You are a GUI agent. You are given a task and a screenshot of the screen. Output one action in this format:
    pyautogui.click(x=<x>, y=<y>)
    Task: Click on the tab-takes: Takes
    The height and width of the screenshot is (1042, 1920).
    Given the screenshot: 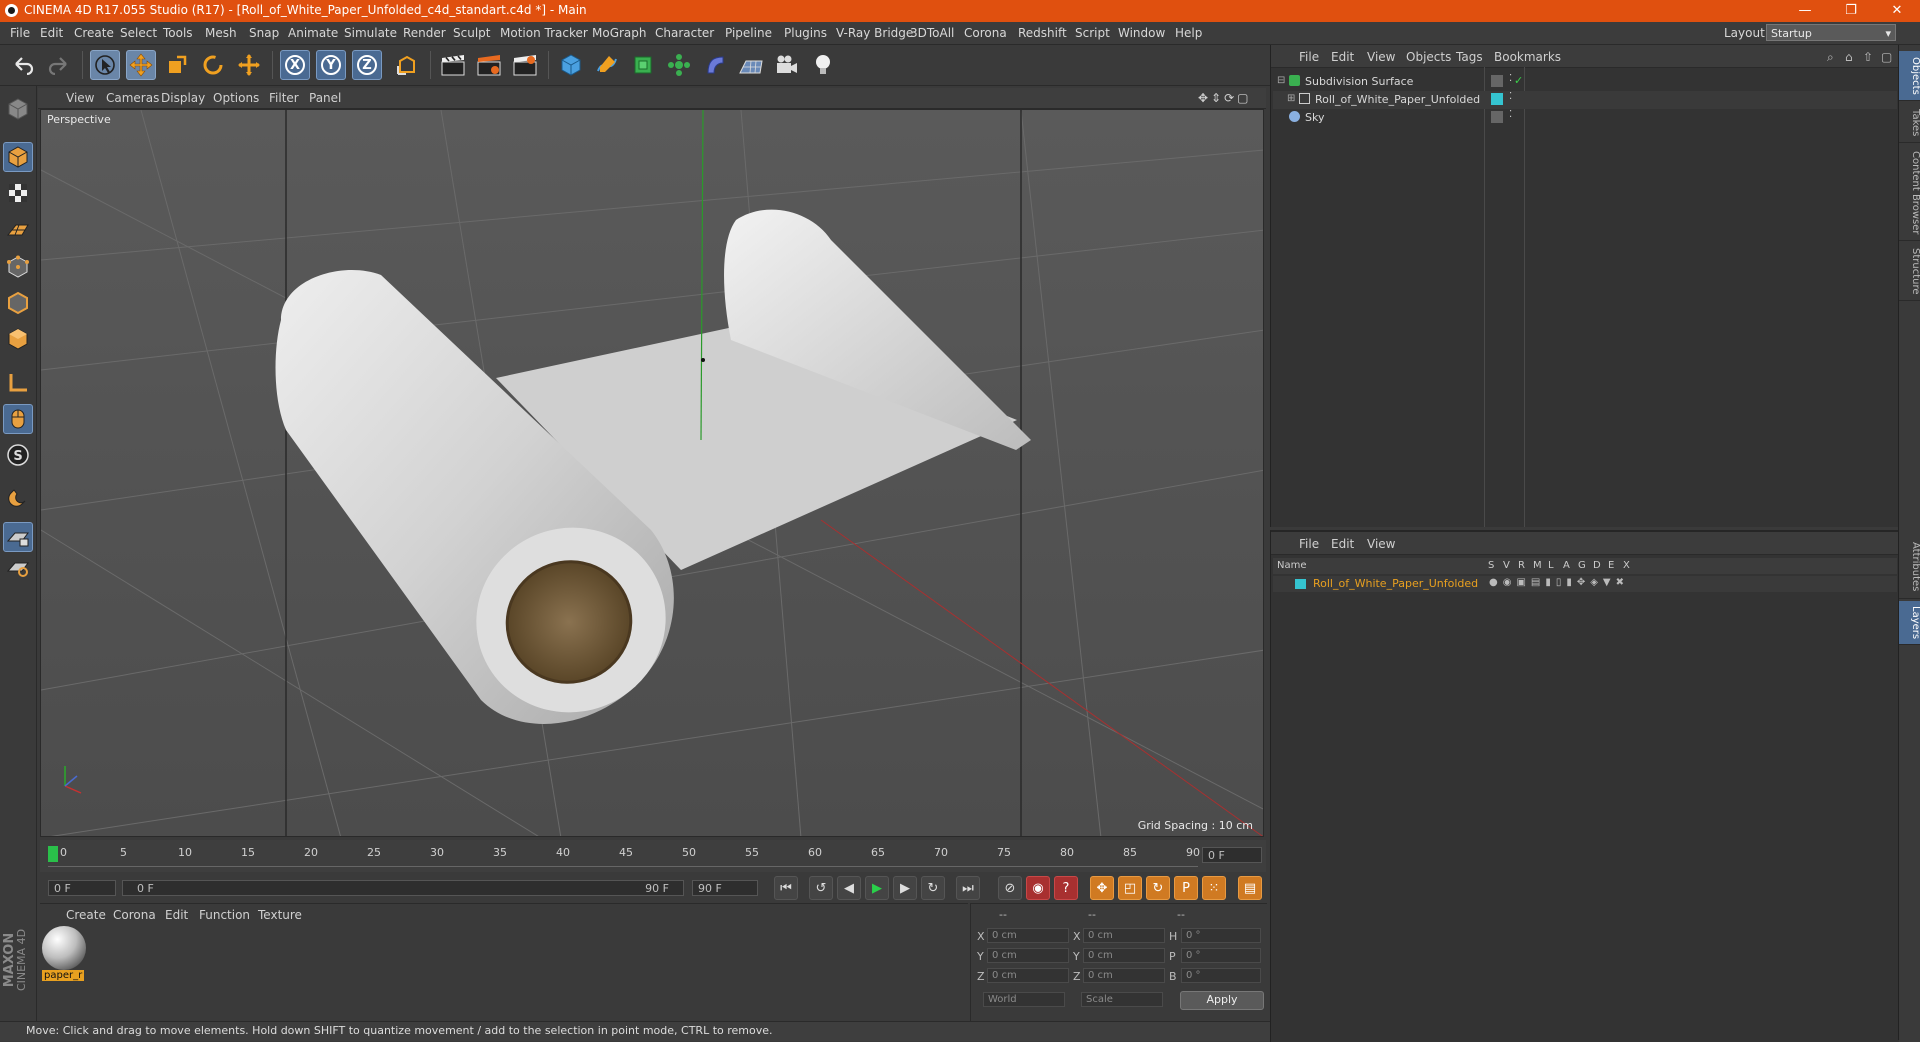 What is the action you would take?
    pyautogui.click(x=1909, y=123)
    